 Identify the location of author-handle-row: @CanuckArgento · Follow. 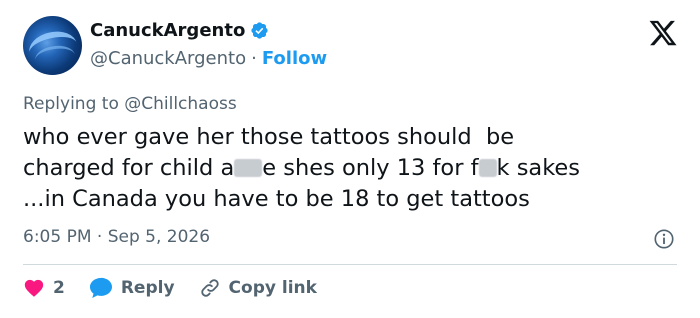
(208, 58).